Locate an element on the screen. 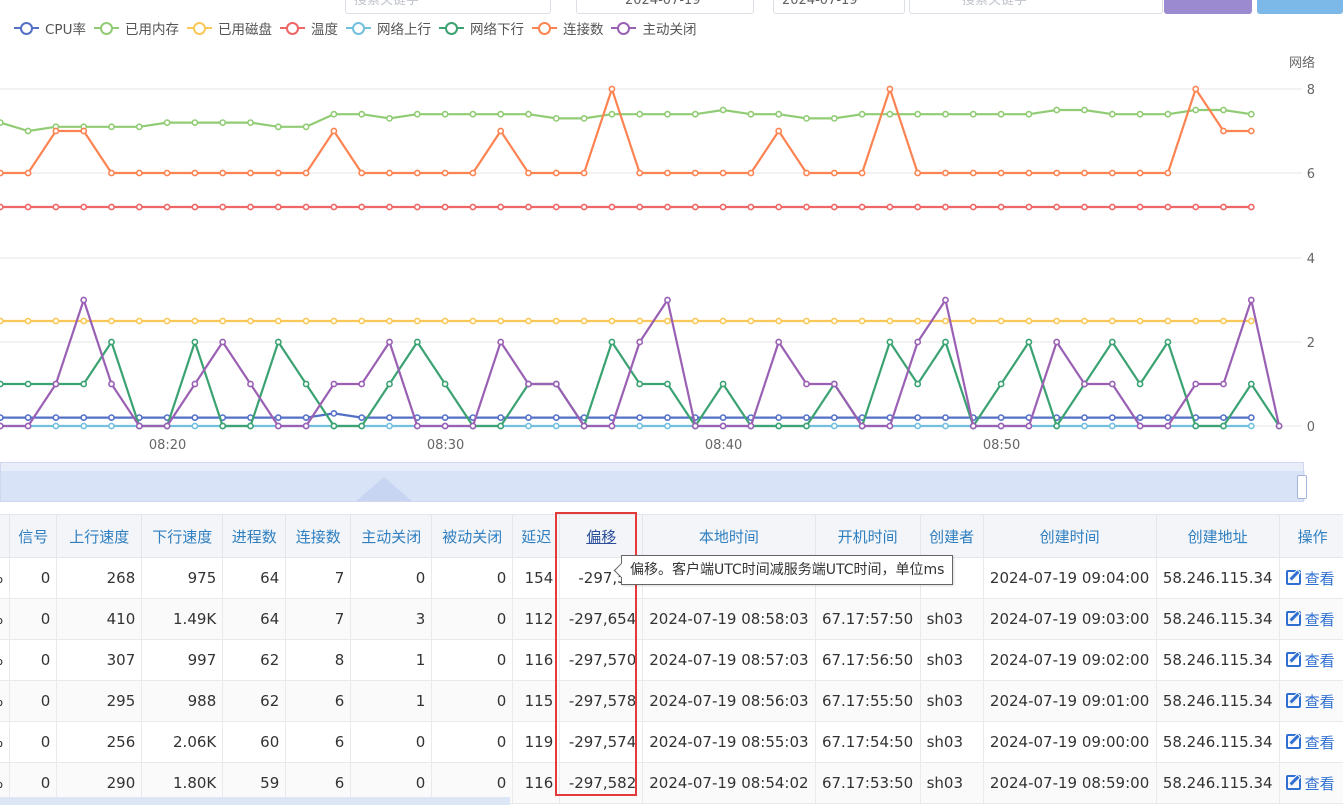  legend-item: 已用内存 is located at coordinates (136, 28).